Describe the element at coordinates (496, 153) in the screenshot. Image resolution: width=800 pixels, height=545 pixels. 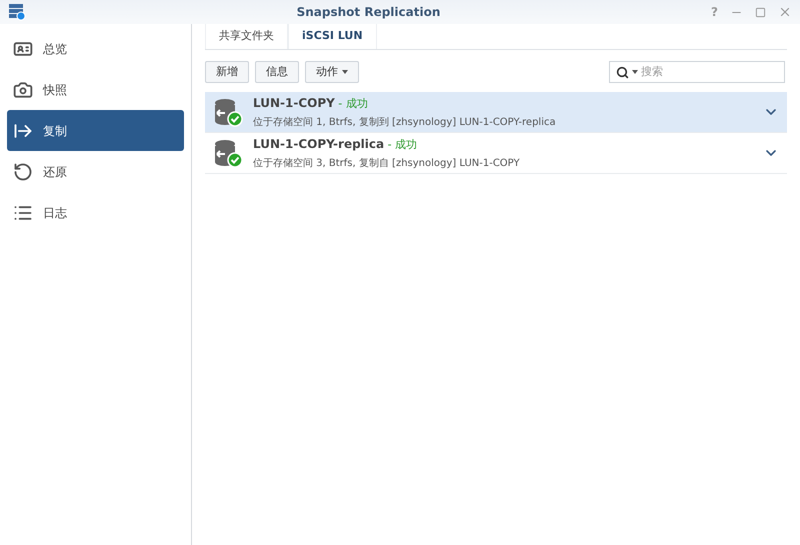
I see `list-row: LUN-1-COPY-replica - 成功 位于存储空间 3, Btrfs, 复制自 [zhsynology] LUN-1-COPY` at that location.